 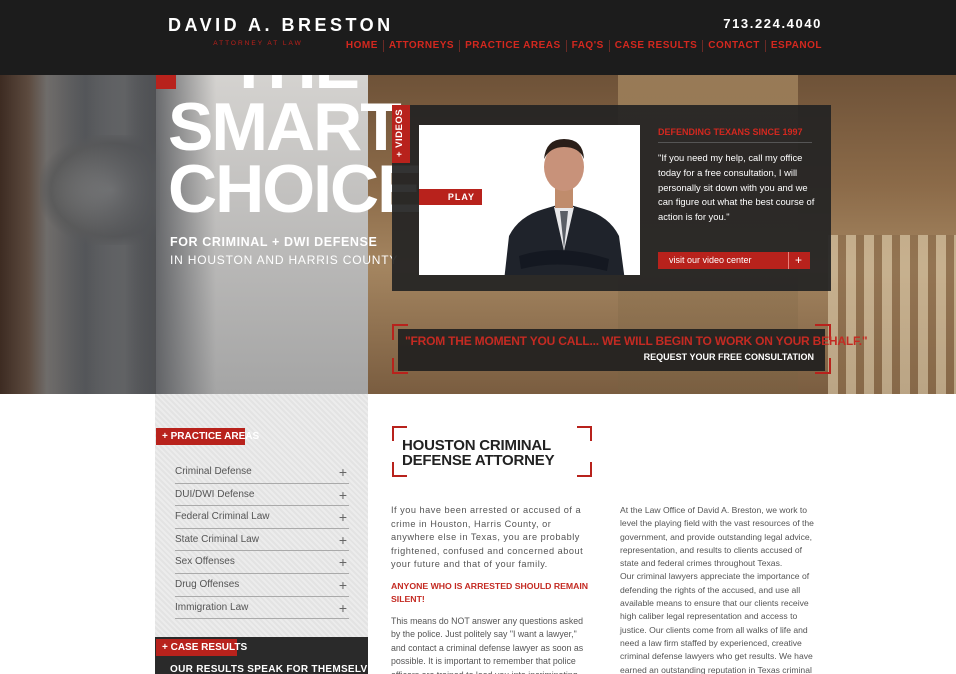 I want to click on practice-item-sex-offenses: Sex Offenses +, so click(x=262, y=562).